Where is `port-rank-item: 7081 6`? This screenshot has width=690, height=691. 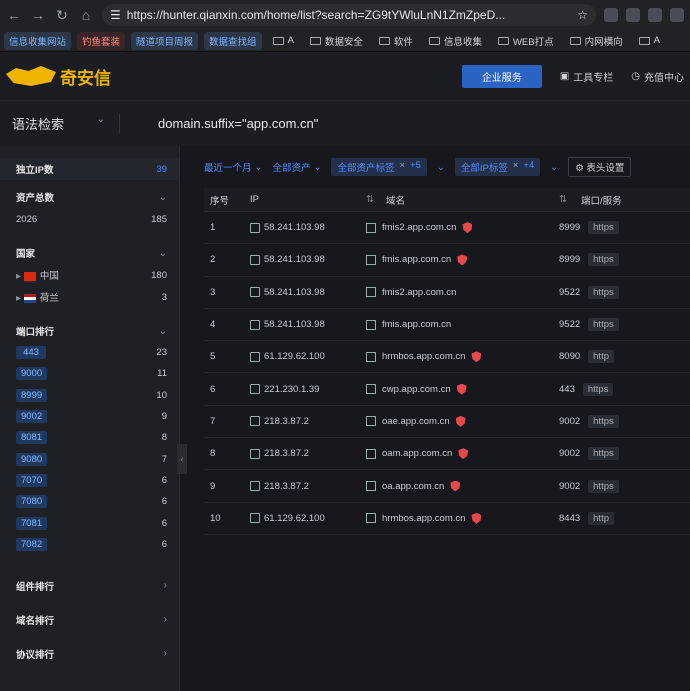 port-rank-item: 7081 6 is located at coordinates (89, 522).